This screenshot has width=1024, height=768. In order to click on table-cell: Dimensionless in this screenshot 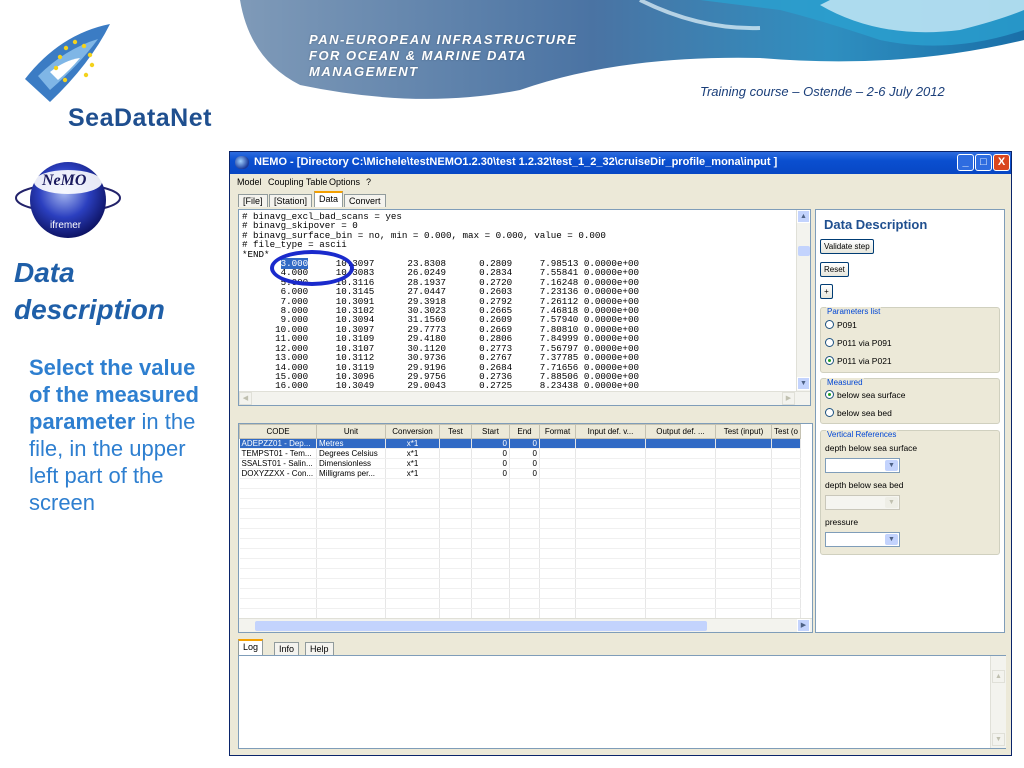, I will do `click(351, 463)`.